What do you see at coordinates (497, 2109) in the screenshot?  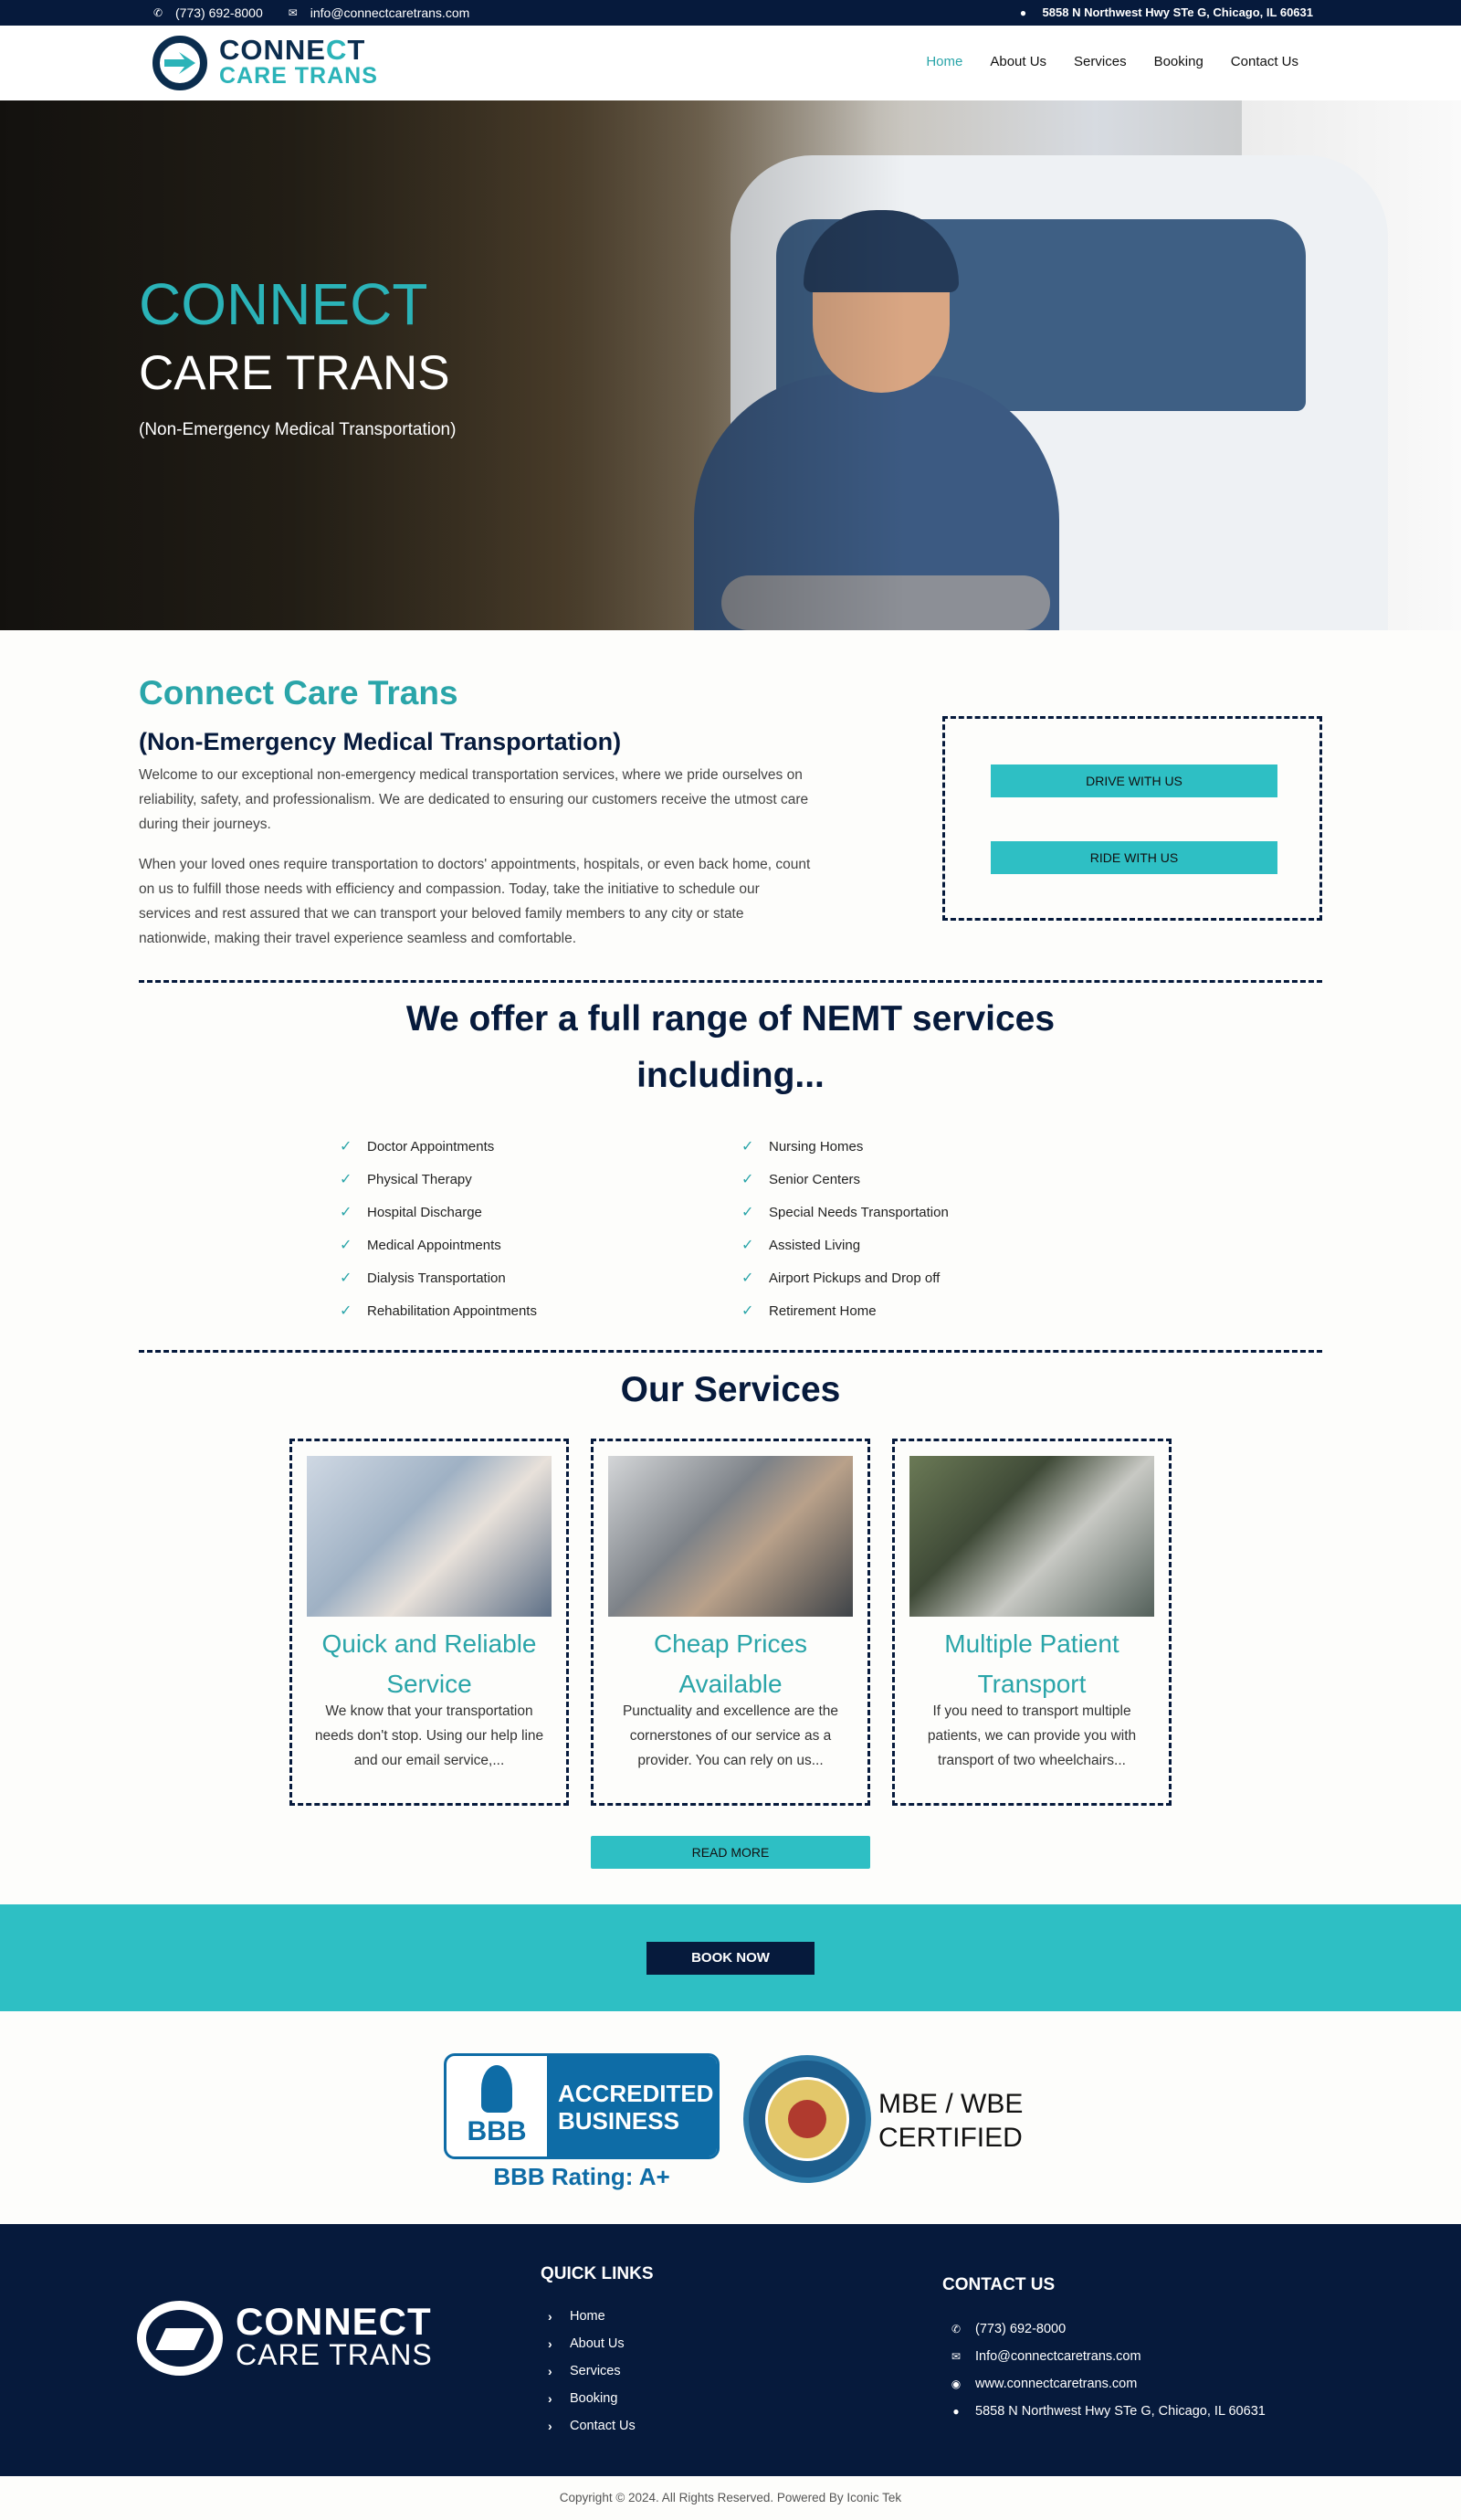 I see `bbb-torch-icon: BBB` at bounding box center [497, 2109].